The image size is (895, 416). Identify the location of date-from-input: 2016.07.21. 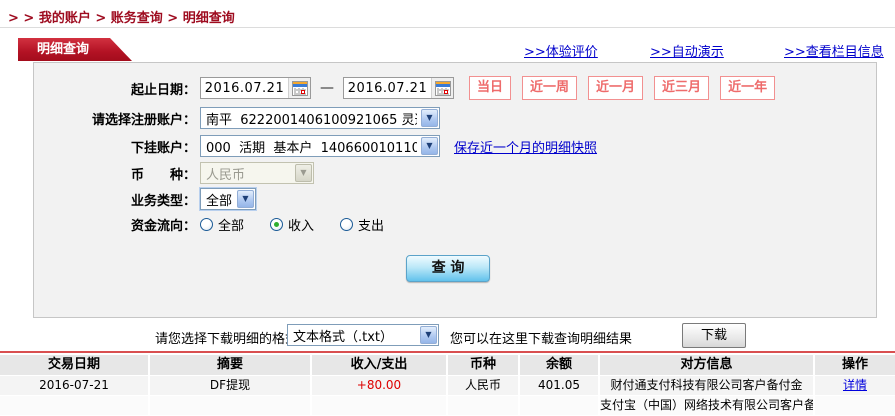
(255, 88).